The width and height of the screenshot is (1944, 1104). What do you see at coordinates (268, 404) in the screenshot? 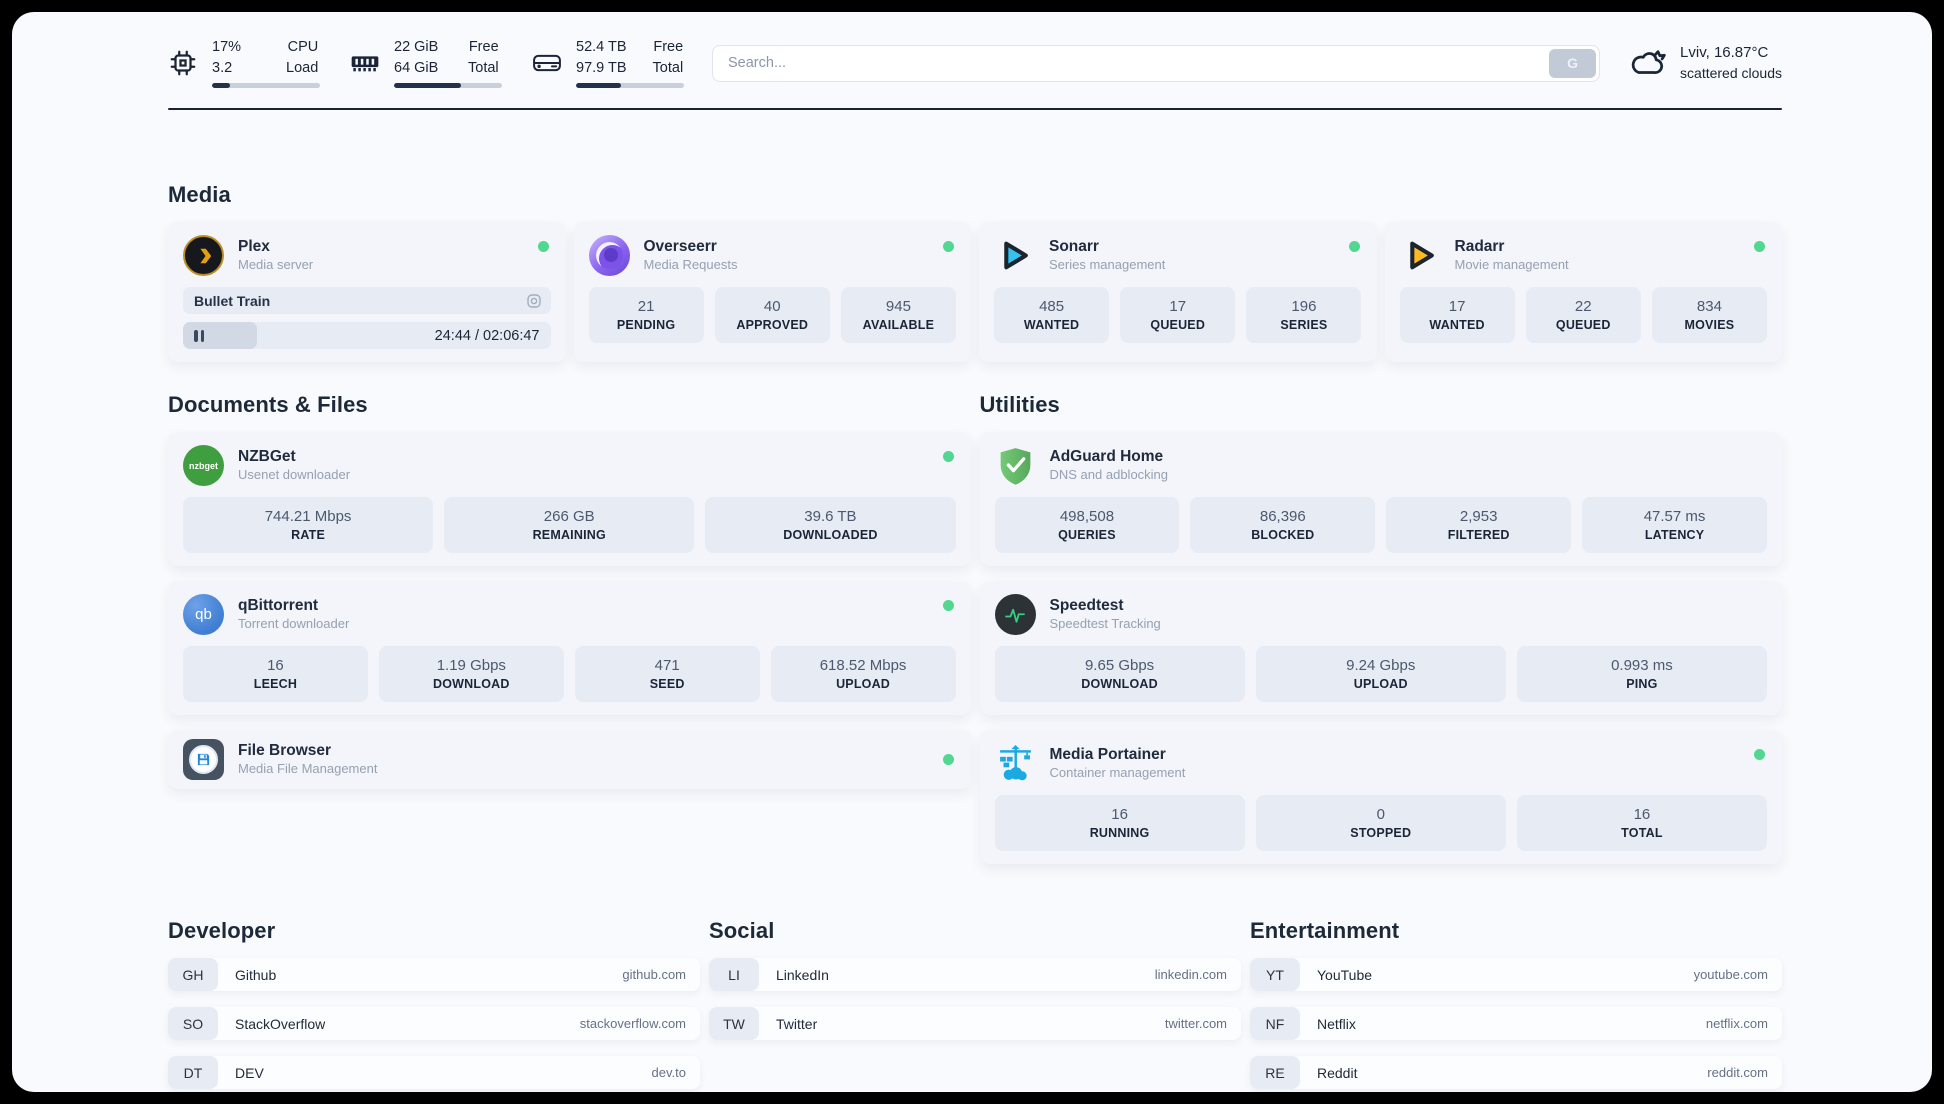
I see `section-title-documents: Documents & Files` at bounding box center [268, 404].